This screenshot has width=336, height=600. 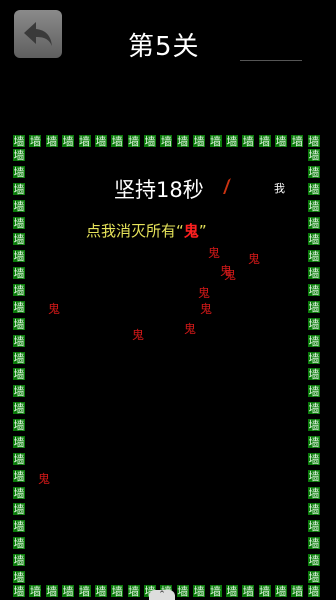 What do you see at coordinates (131, 231) in the screenshot?
I see `hint-prefix: 点我消灭所有` at bounding box center [131, 231].